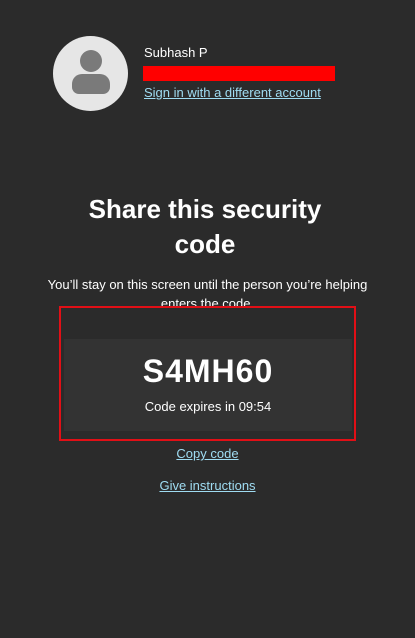 The image size is (415, 638). I want to click on page-title: Share this security code, so click(205, 226).